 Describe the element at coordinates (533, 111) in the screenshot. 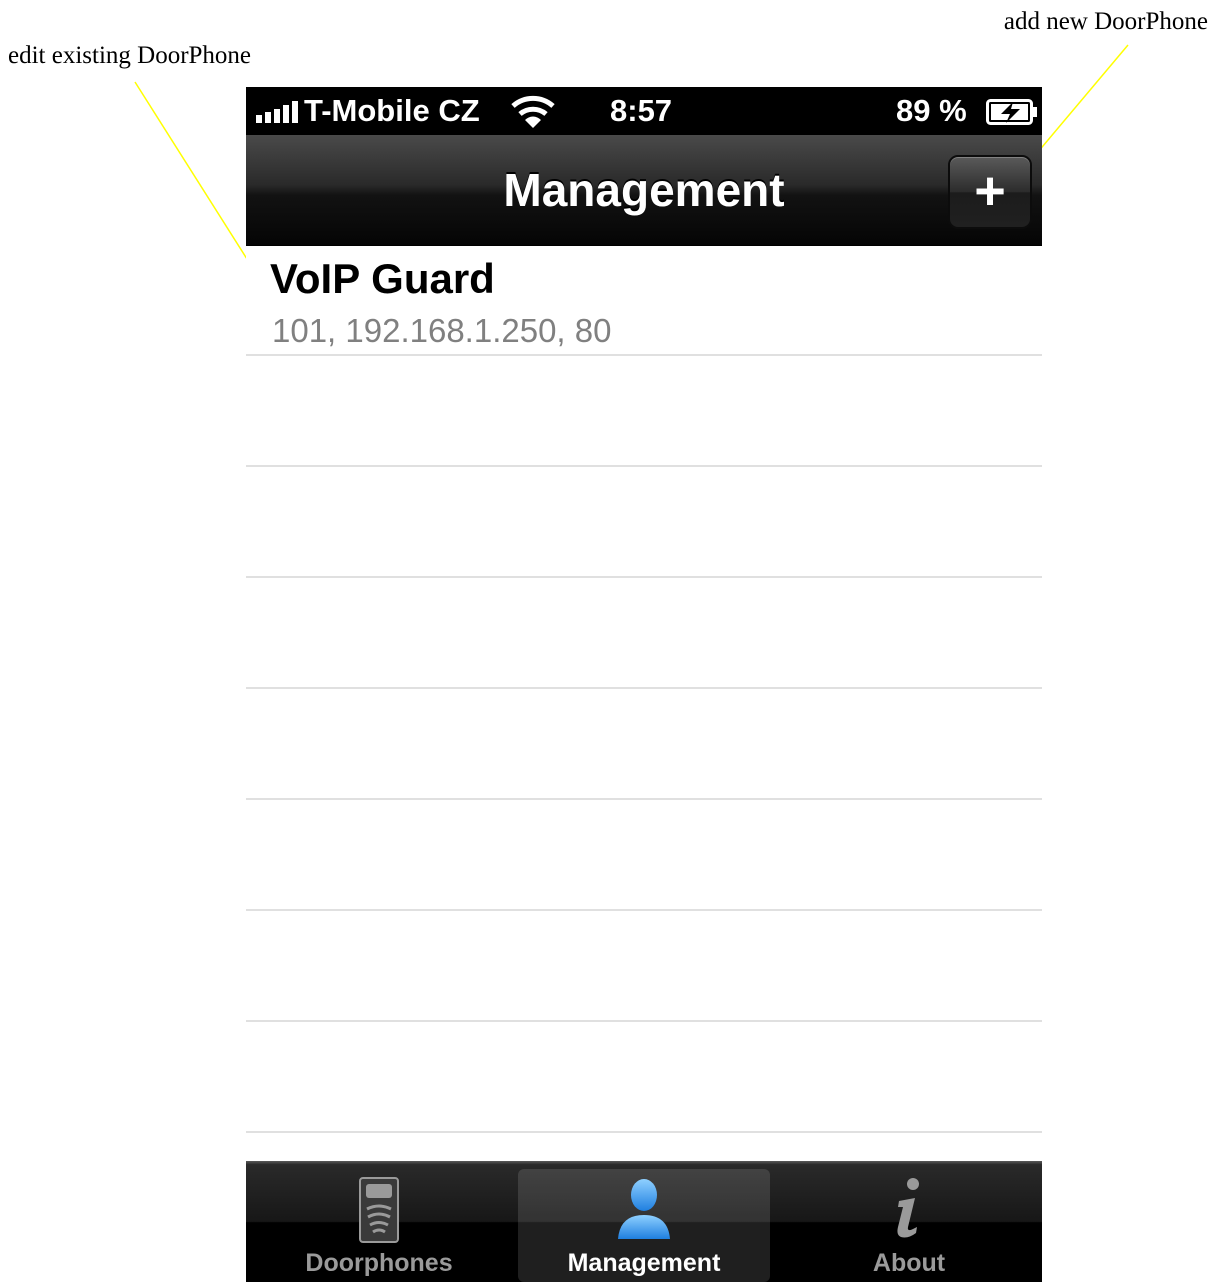

I see `wifi-icon` at that location.